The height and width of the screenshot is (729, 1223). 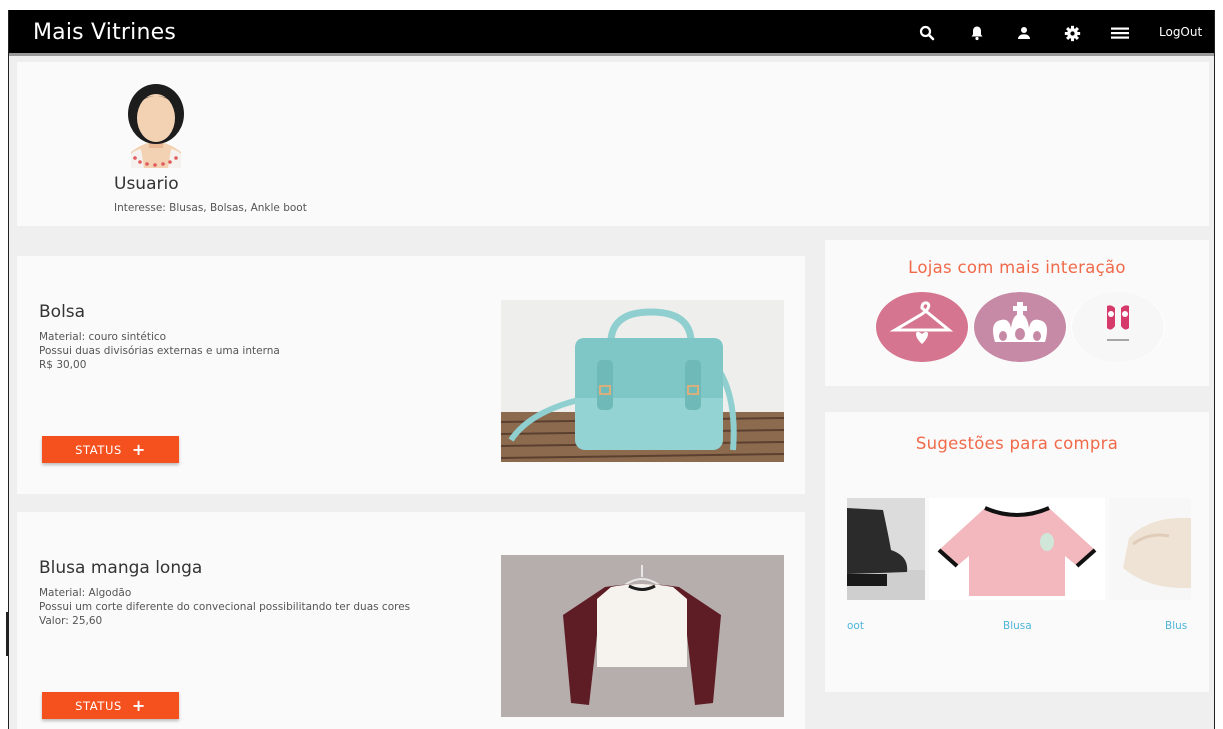 What do you see at coordinates (156, 126) in the screenshot?
I see `avatar` at bounding box center [156, 126].